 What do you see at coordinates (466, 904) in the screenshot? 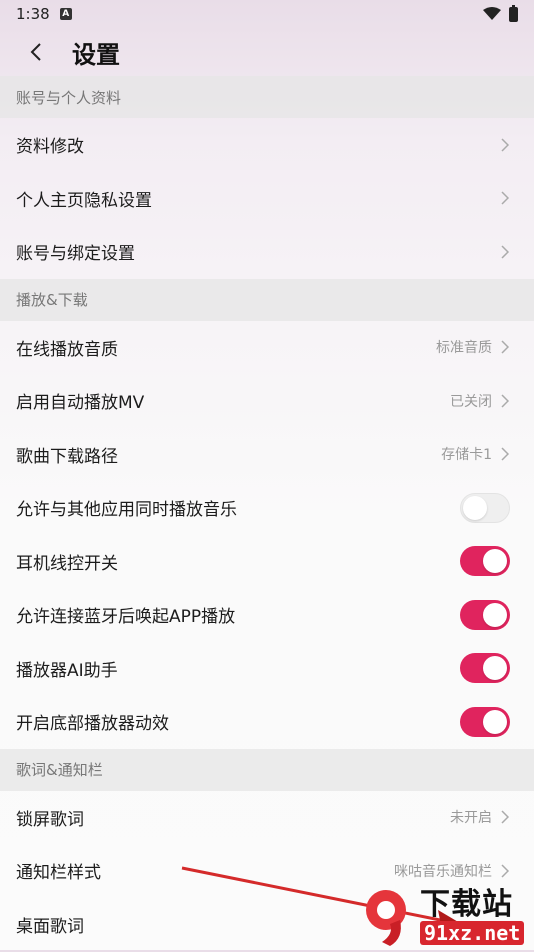
I see `watermark-title: 下载站` at bounding box center [466, 904].